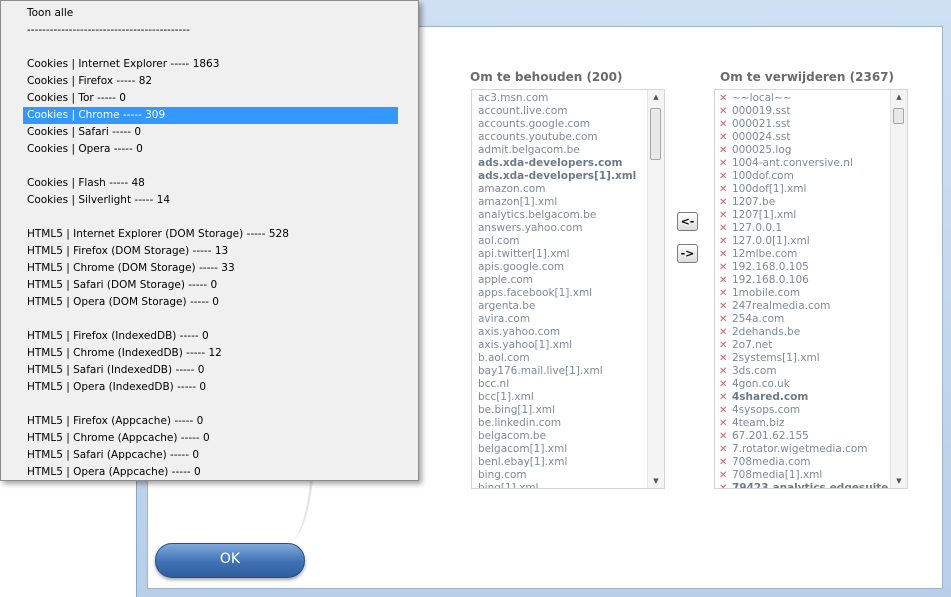 This screenshot has width=951, height=597. What do you see at coordinates (802, 410) in the screenshot?
I see `list-item: ✕ 4sysops.com` at bounding box center [802, 410].